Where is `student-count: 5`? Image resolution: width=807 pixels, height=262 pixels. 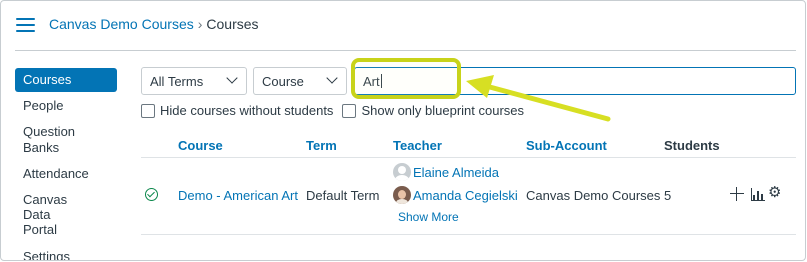 student-count: 5 is located at coordinates (668, 195).